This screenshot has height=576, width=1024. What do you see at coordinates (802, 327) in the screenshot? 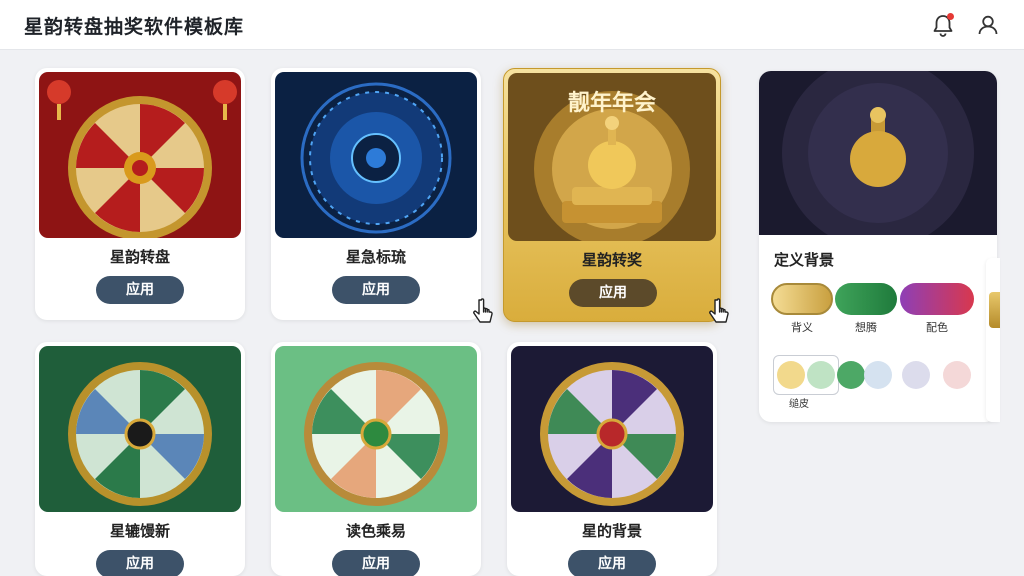
I see `swatch-label: 背义` at bounding box center [802, 327].